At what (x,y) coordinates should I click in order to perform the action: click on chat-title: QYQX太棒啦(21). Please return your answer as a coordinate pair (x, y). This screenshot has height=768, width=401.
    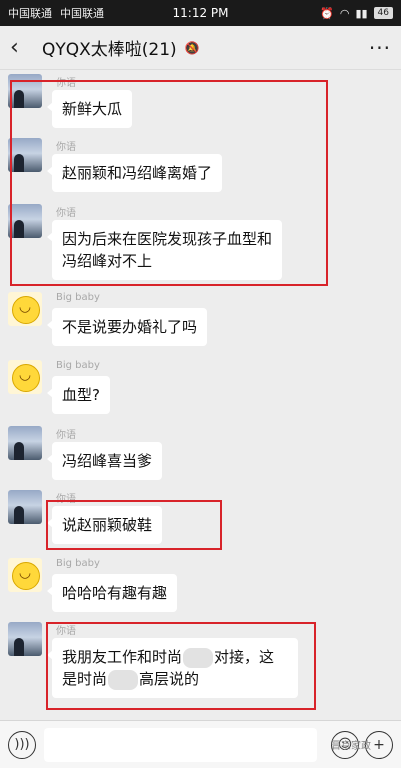
    Looking at the image, I should click on (109, 50).